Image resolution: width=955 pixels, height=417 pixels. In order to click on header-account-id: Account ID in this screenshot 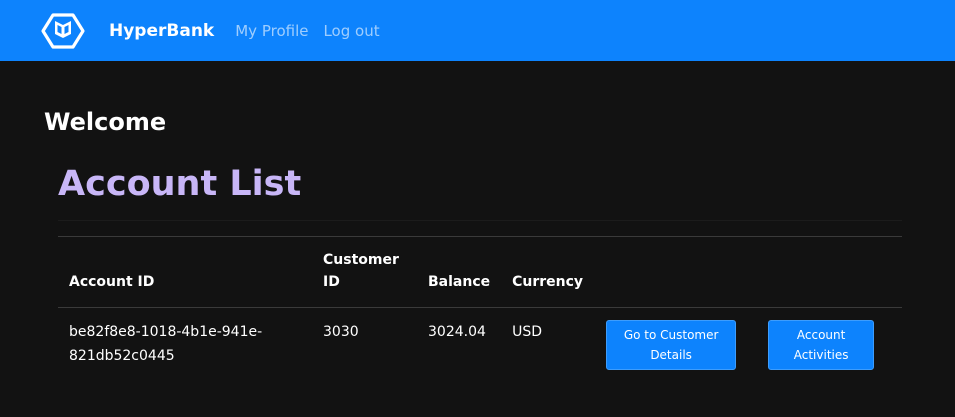, I will do `click(185, 272)`.